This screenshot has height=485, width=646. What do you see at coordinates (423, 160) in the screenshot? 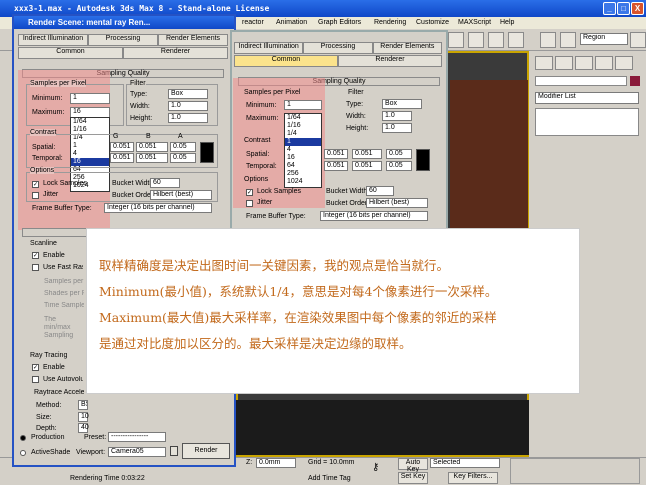
I see `zoom-contrast-color-swatch` at bounding box center [423, 160].